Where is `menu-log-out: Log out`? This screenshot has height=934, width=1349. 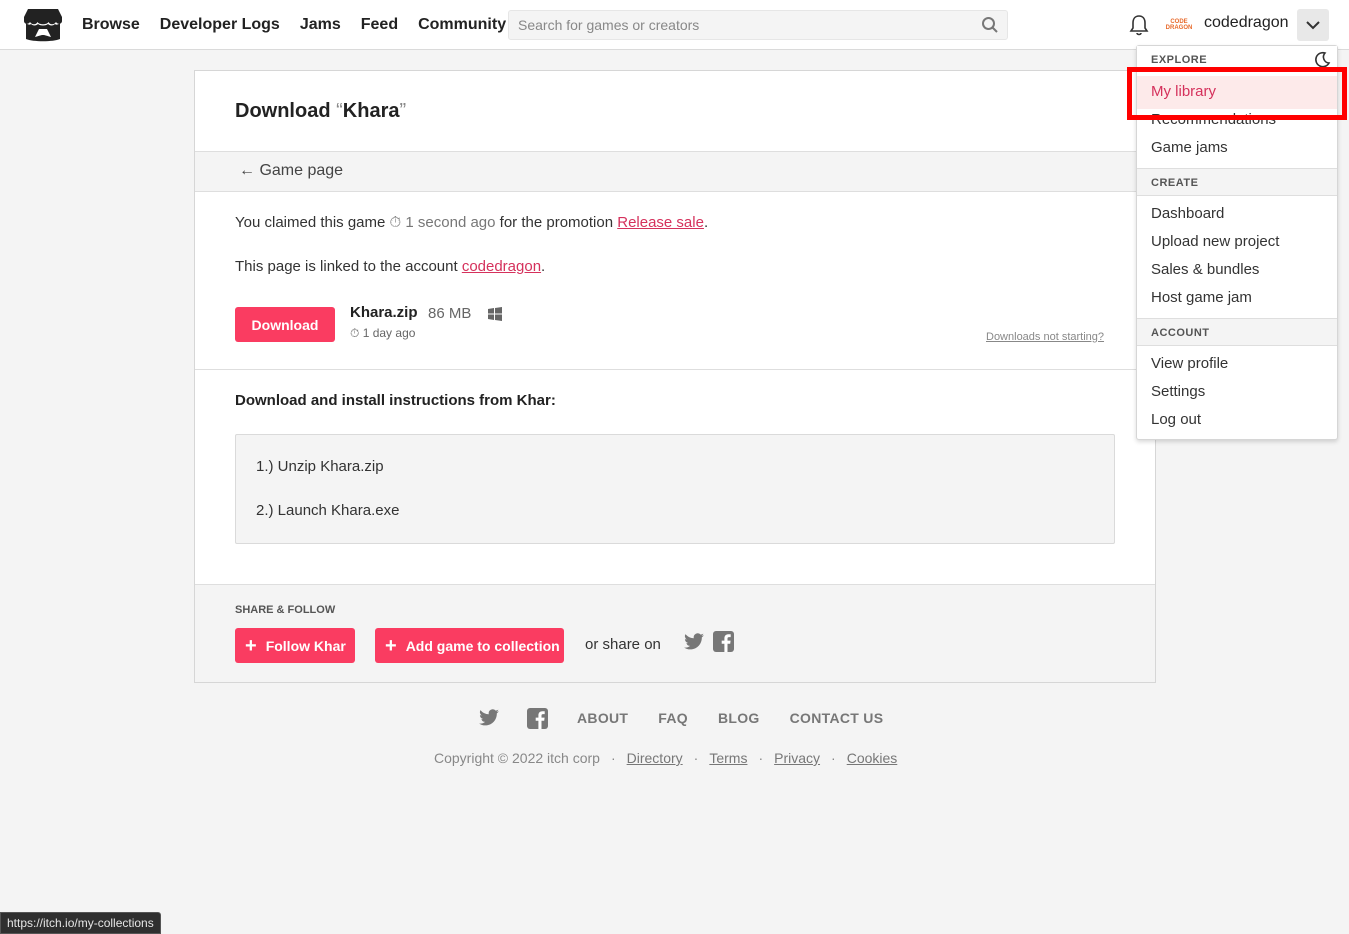
menu-log-out: Log out is located at coordinates (1176, 419).